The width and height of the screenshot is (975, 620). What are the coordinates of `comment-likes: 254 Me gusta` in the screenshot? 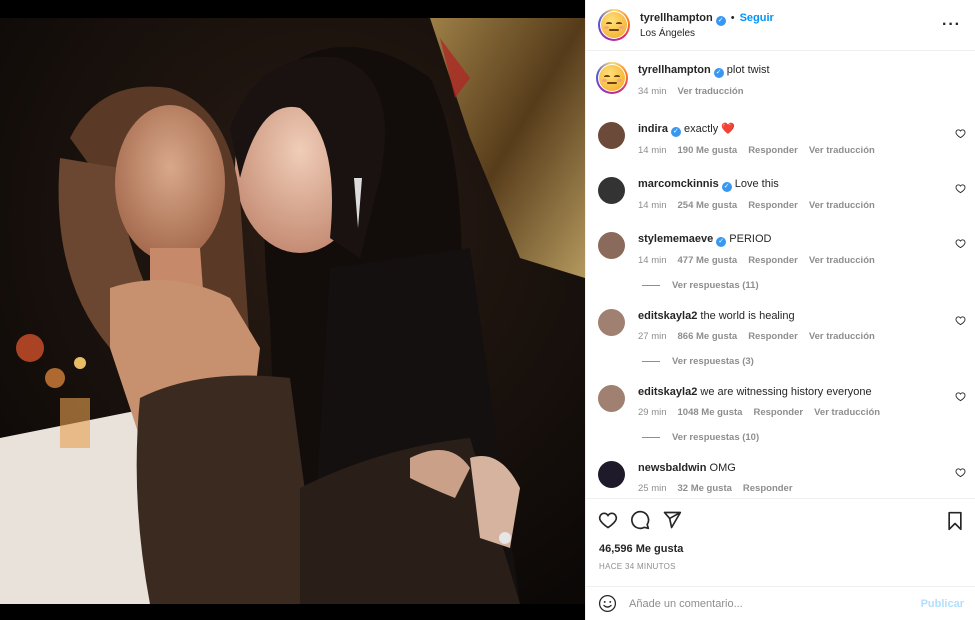 It's located at (708, 205).